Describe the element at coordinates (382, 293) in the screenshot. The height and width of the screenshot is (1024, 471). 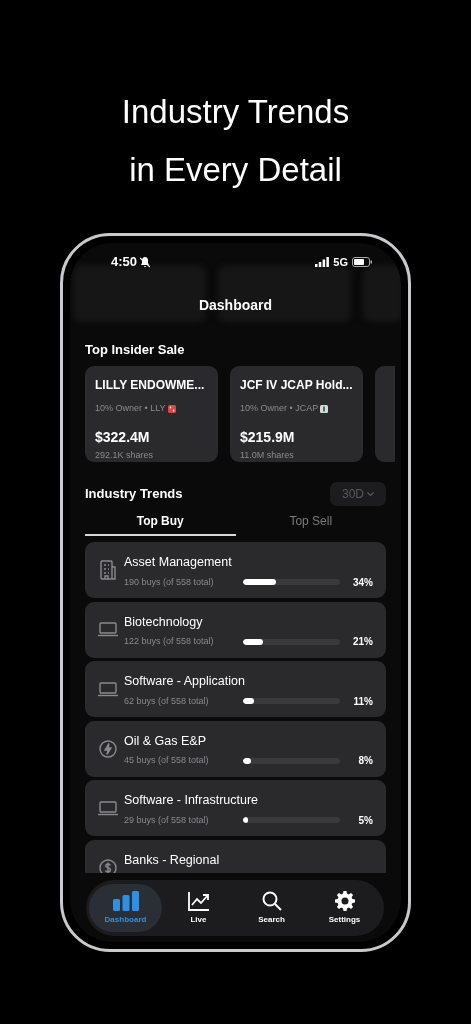
I see `blurred-card` at that location.